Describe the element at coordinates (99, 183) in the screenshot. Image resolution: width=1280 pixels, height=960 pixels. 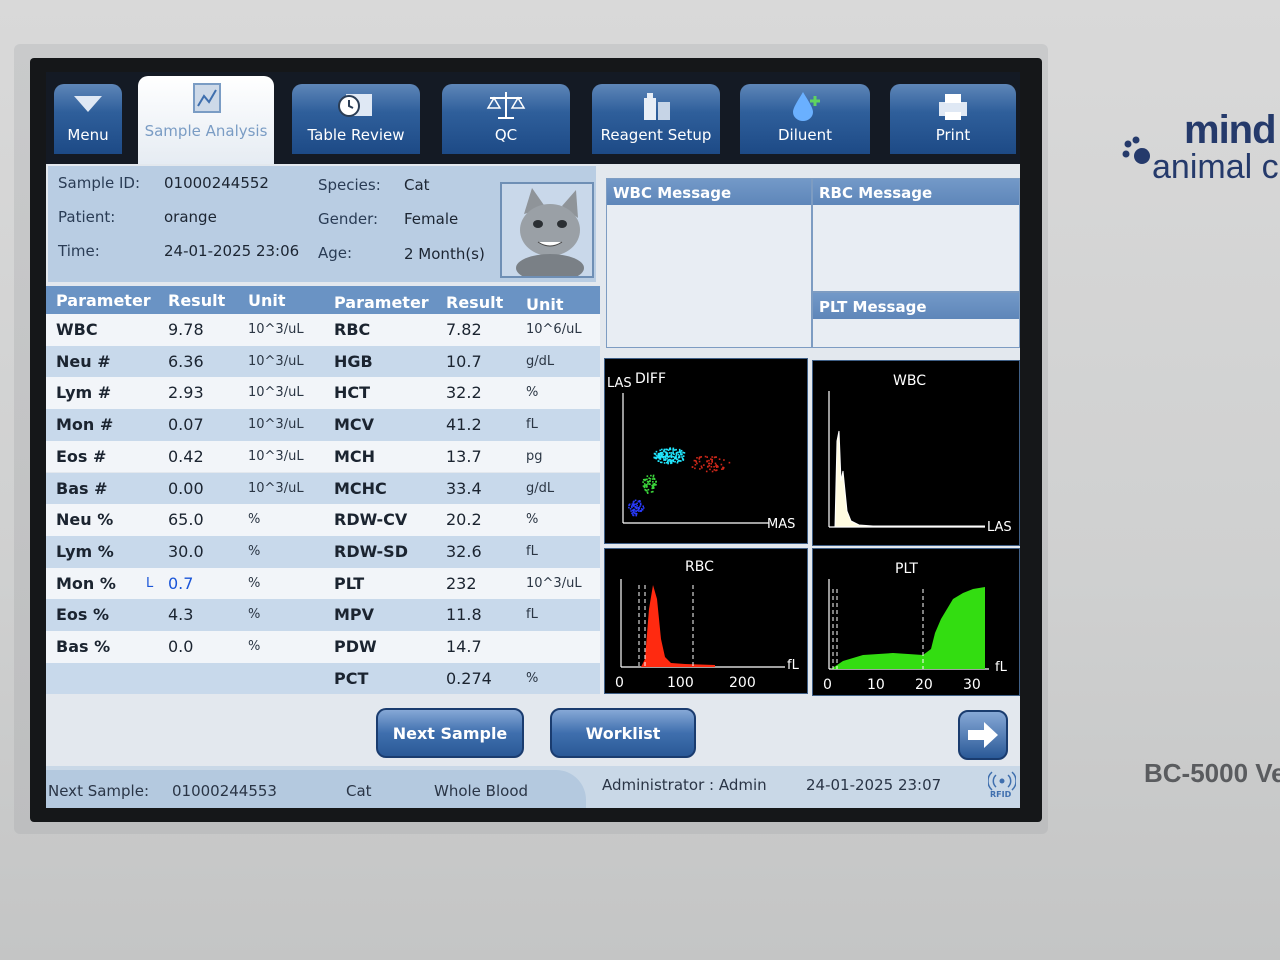
I see `sample-id-label: Sample ID:` at that location.